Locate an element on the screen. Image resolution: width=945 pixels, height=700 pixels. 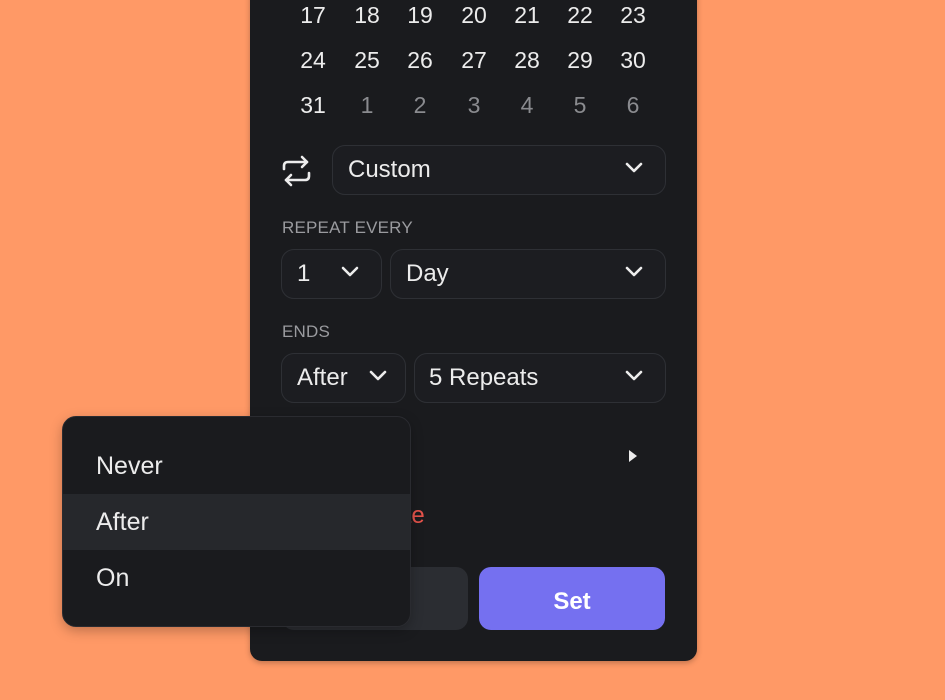
set-button: Set is located at coordinates (572, 598).